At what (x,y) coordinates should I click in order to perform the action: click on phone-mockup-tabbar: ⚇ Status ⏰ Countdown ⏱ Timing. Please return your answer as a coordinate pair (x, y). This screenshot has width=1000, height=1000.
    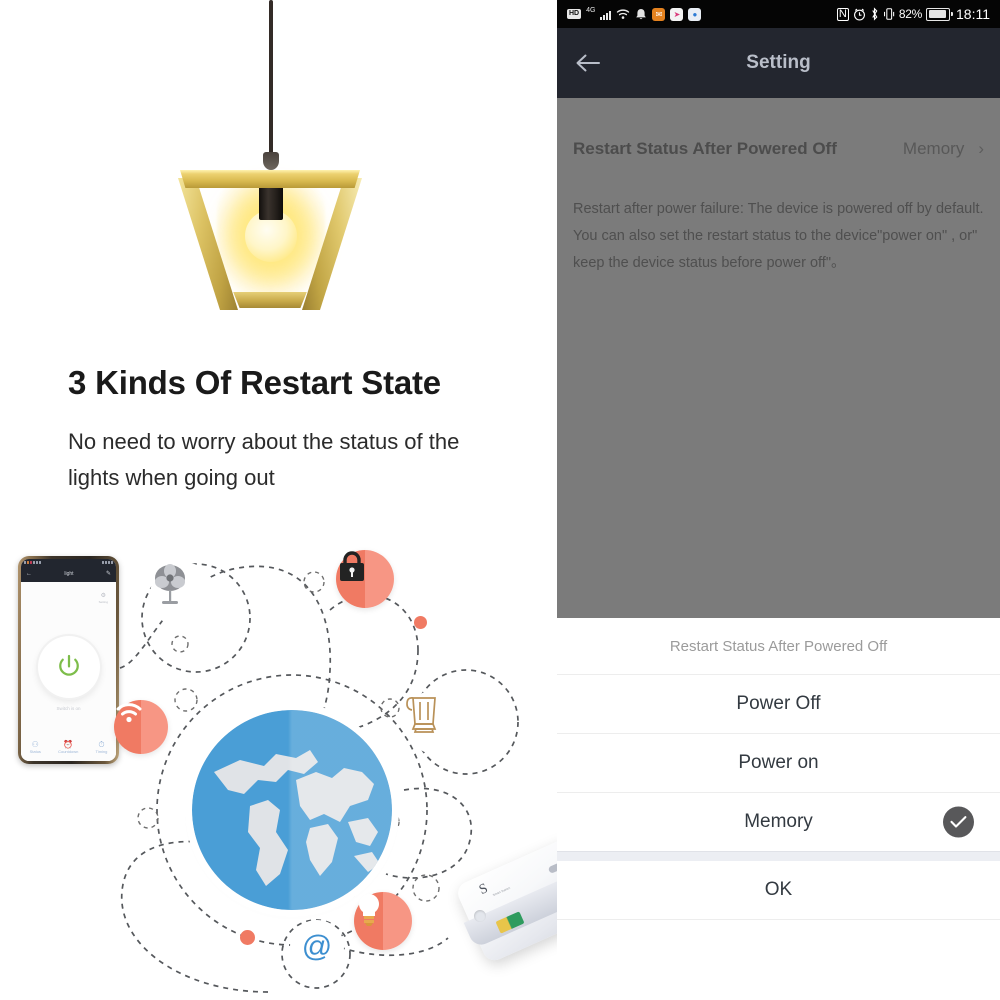
    Looking at the image, I should click on (68, 747).